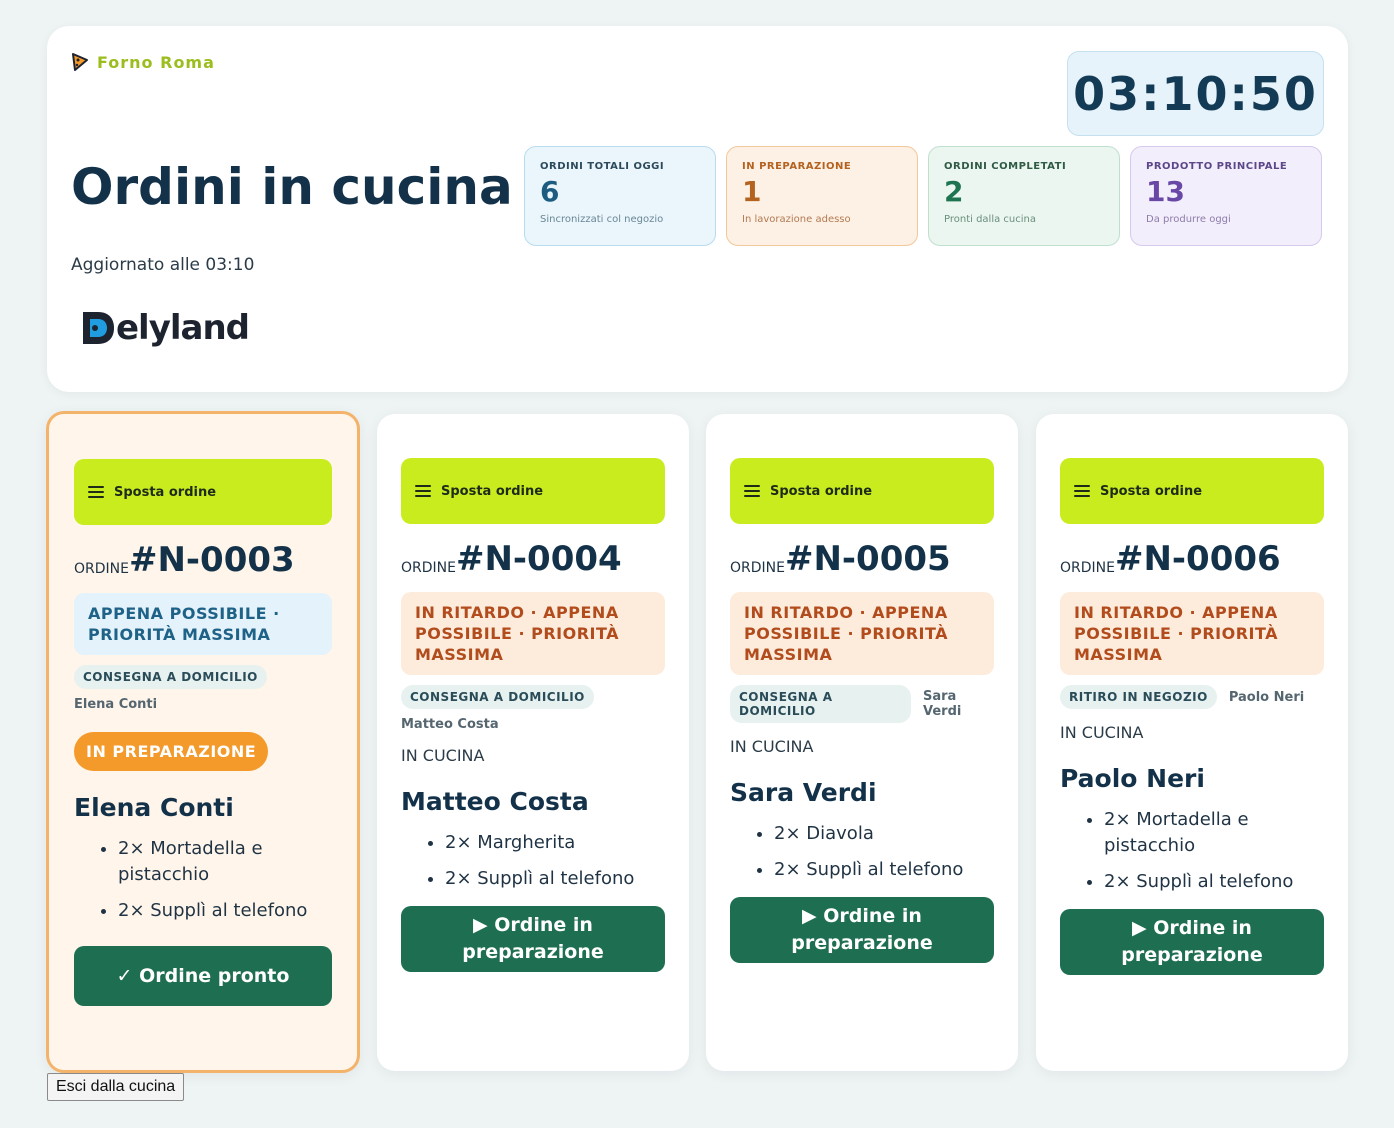 Image resolution: width=1394 pixels, height=1128 pixels. Describe the element at coordinates (602, 166) in the screenshot. I see `stat-label: ORDINI TOTALI OGGI` at that location.